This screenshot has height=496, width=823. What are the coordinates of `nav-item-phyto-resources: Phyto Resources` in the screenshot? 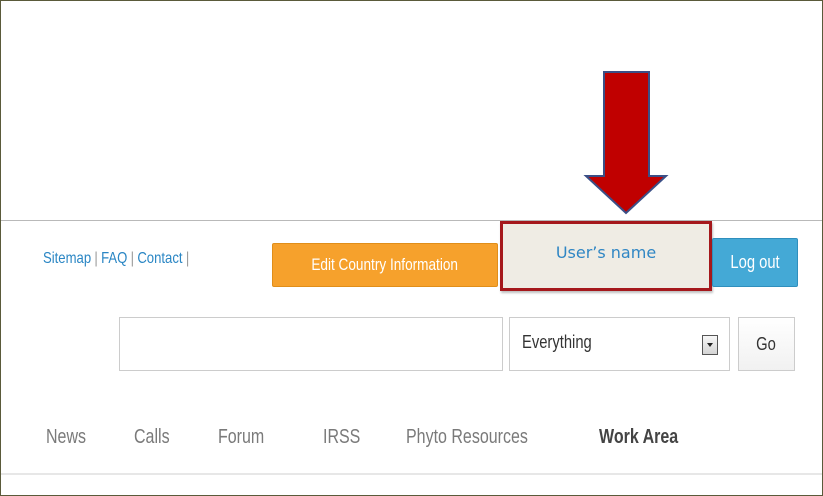 It's located at (467, 437).